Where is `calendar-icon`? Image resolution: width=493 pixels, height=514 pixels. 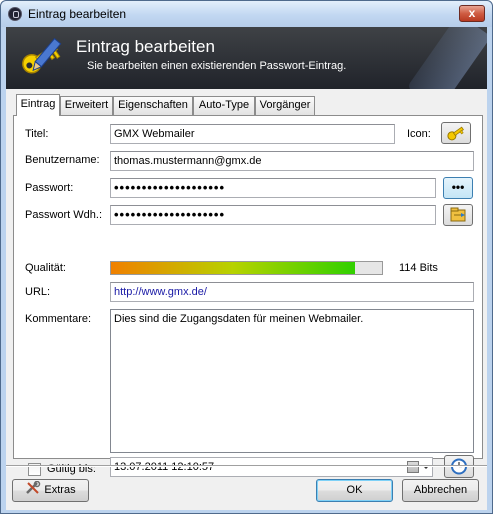 calendar-icon is located at coordinates (413, 467).